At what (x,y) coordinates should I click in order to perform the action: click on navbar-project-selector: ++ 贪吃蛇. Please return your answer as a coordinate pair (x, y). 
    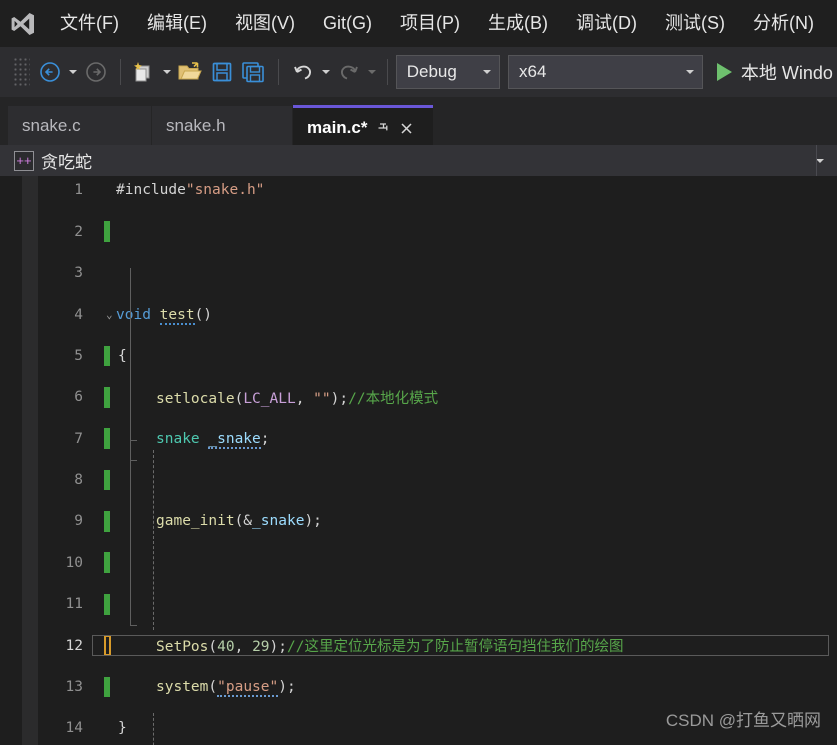
    Looking at the image, I should click on (401, 160).